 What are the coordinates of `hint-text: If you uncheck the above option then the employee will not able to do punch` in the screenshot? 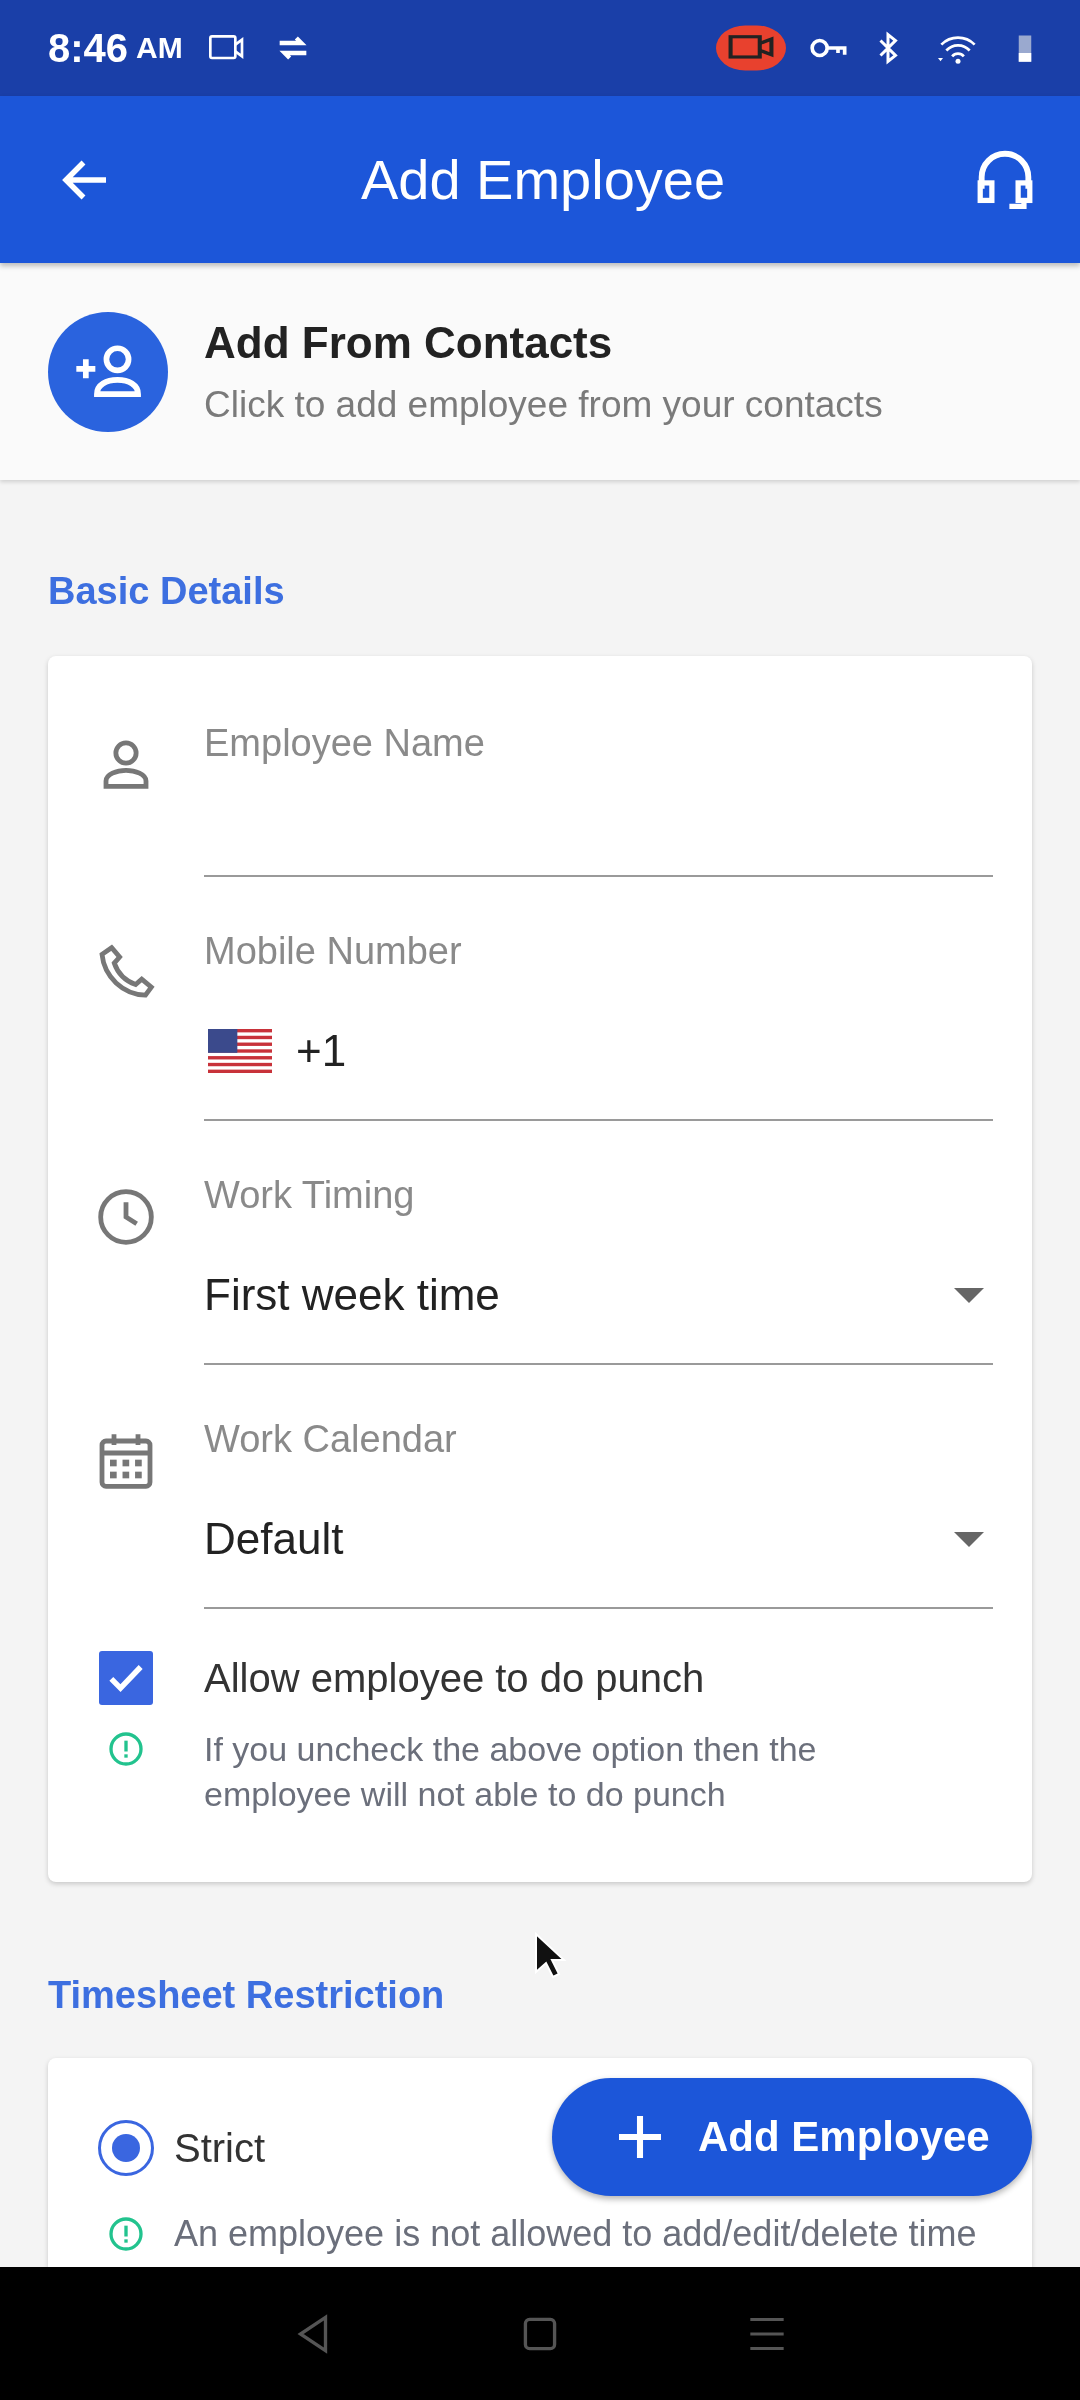 It's located at (511, 1772).